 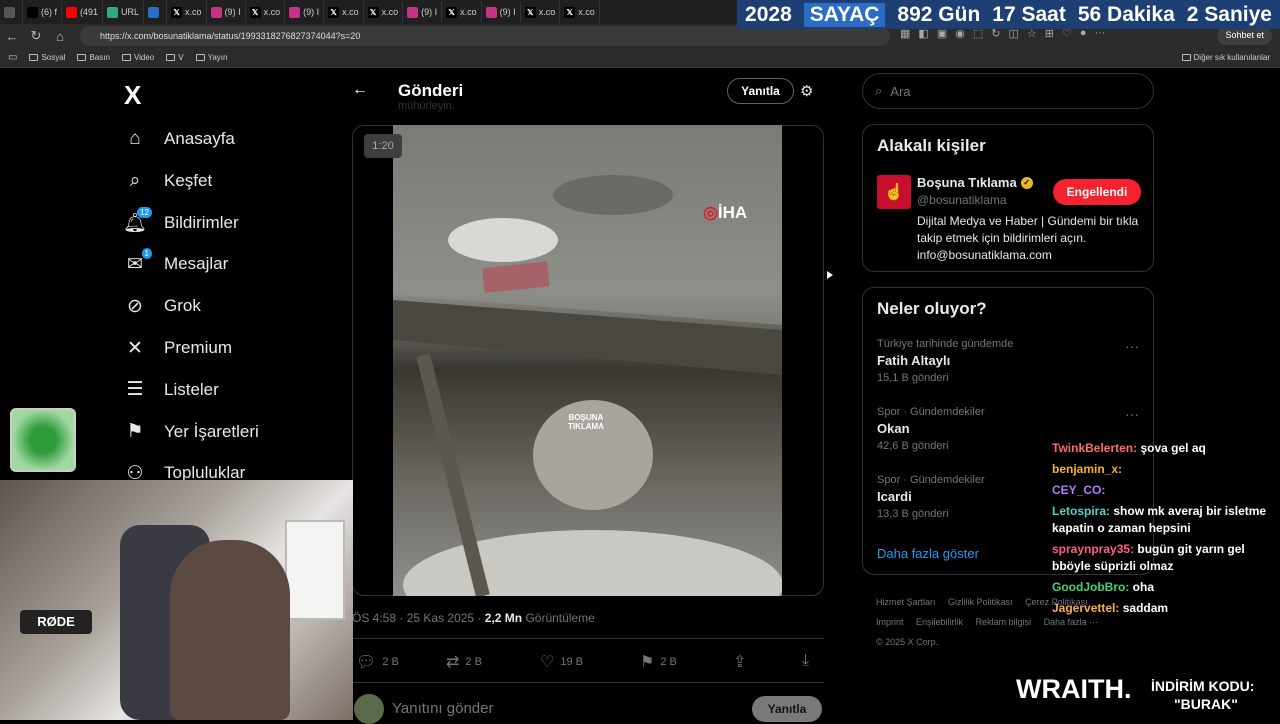 What do you see at coordinates (844, 14) in the screenshot?
I see `counter-label: SAYAÇ` at bounding box center [844, 14].